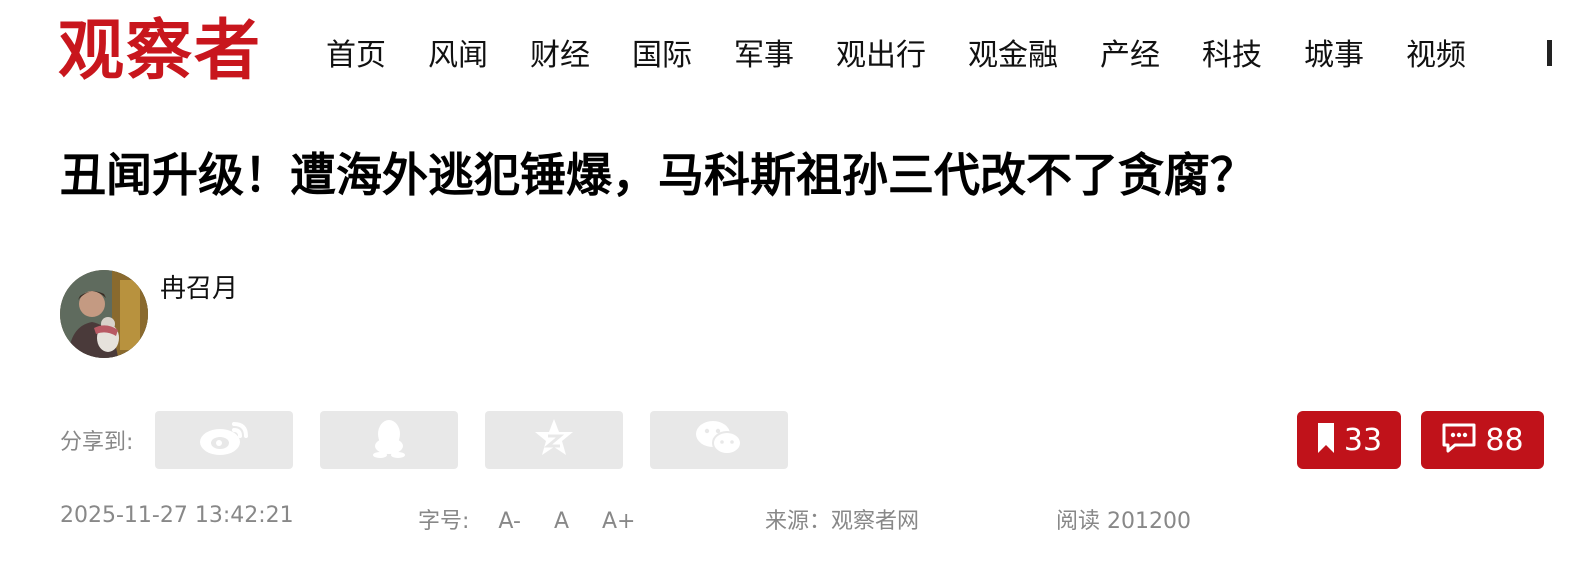 This screenshot has width=1585, height=582. I want to click on share-weibo-button, so click(224, 440).